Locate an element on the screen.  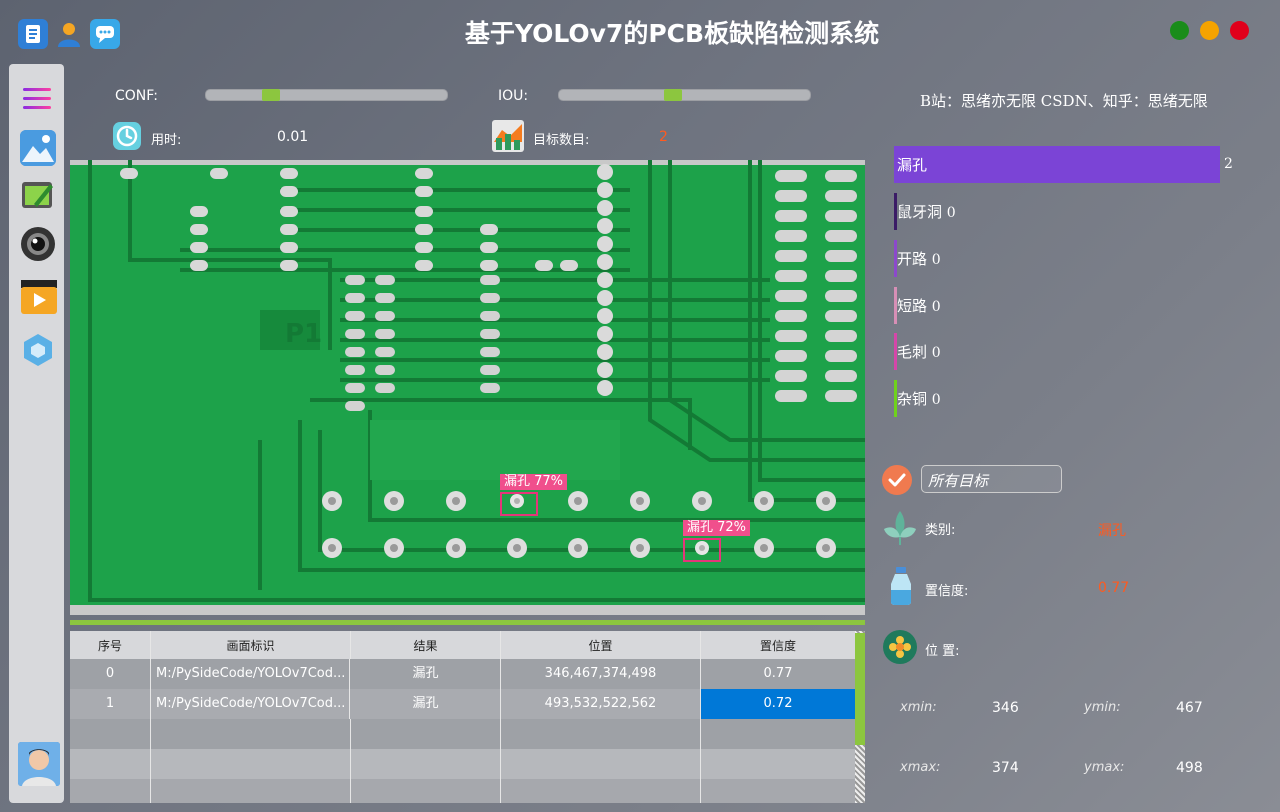
video-icon is located at coordinates (38, 296).